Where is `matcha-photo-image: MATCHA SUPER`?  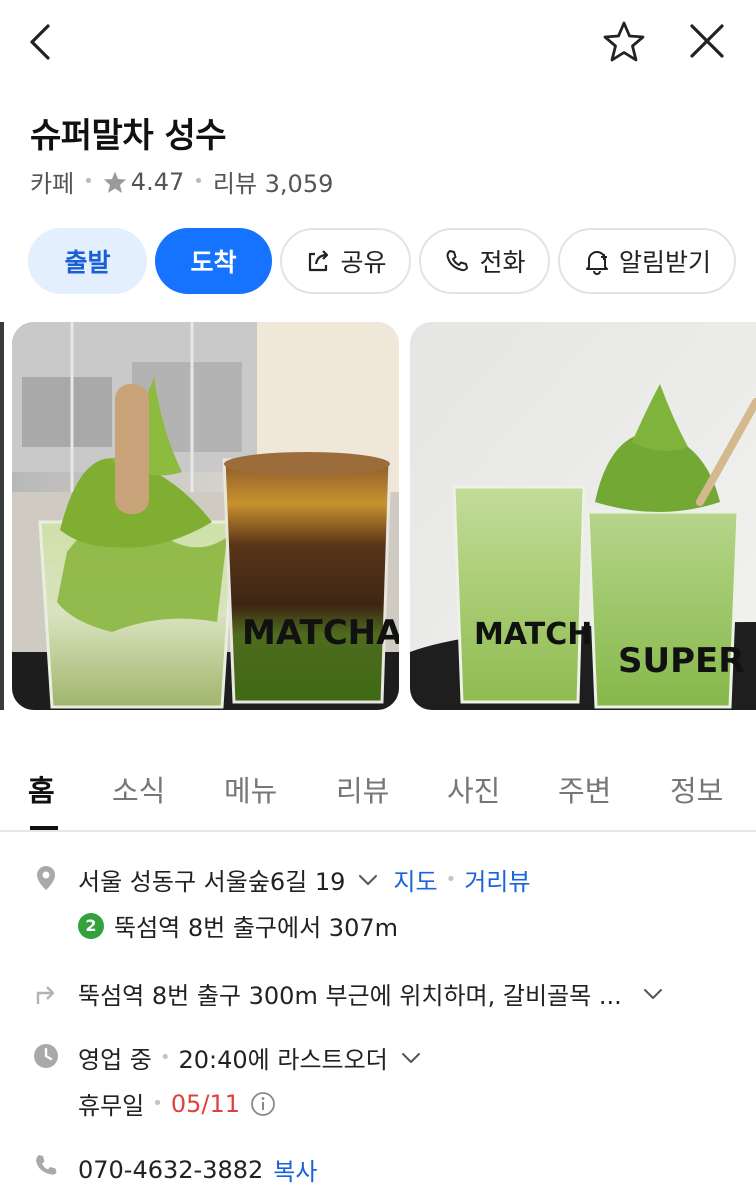
matcha-photo-image: MATCHA SUPER is located at coordinates (583, 516).